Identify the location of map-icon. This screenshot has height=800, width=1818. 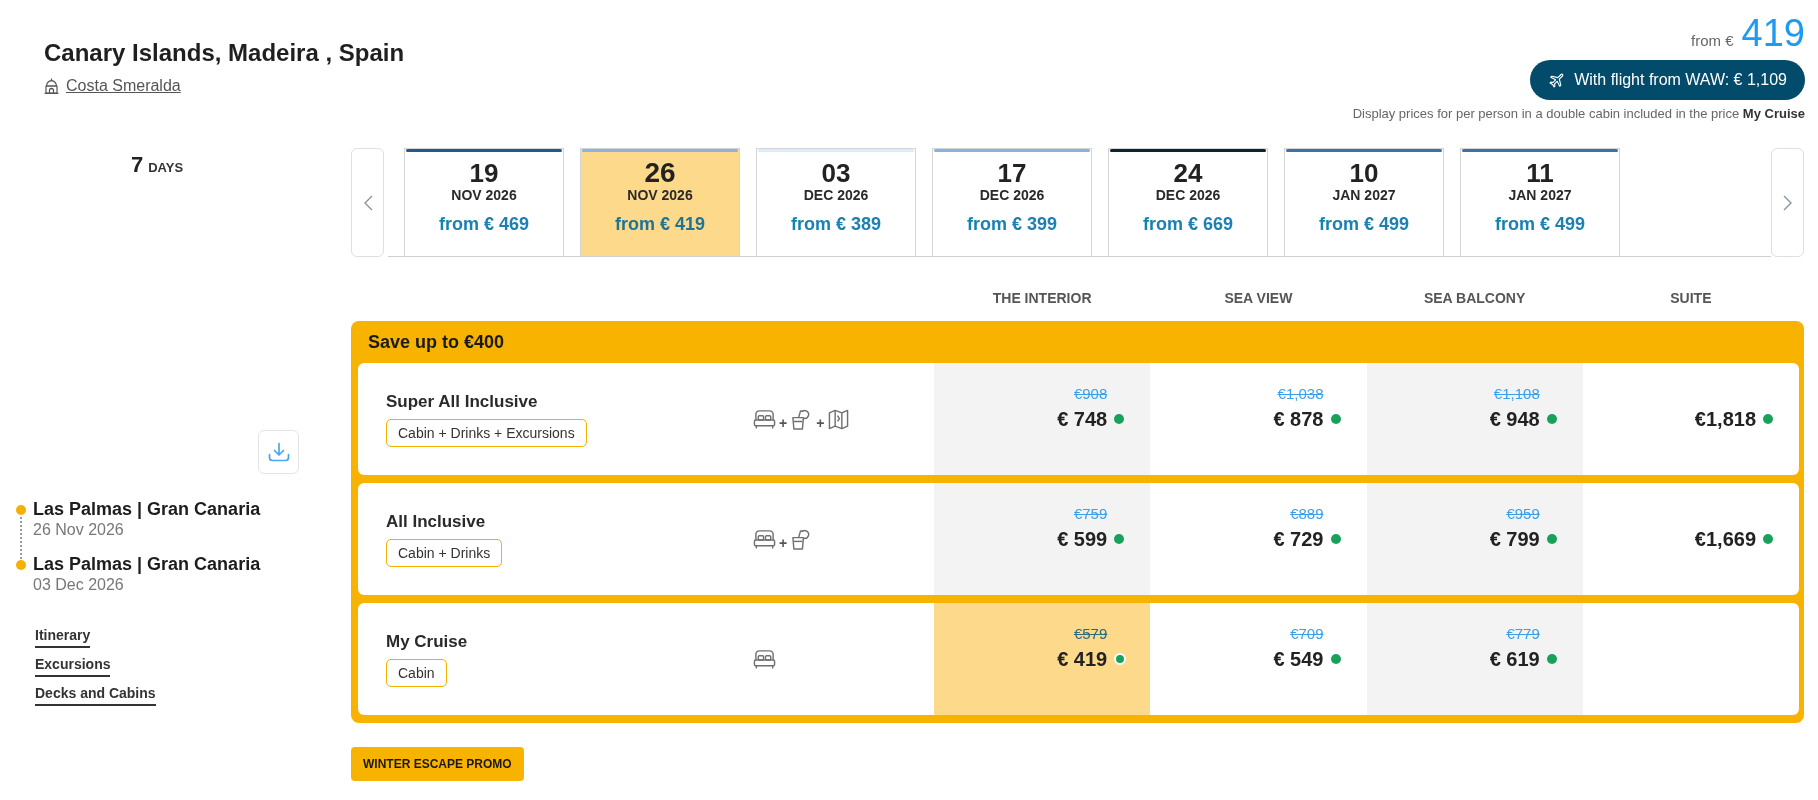
(839, 419).